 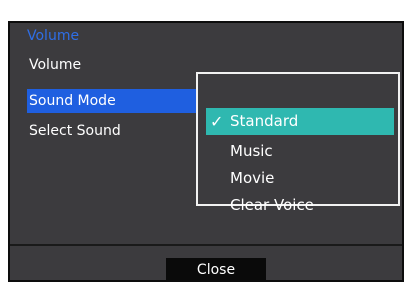 I want to click on close-button: Close, so click(x=216, y=269).